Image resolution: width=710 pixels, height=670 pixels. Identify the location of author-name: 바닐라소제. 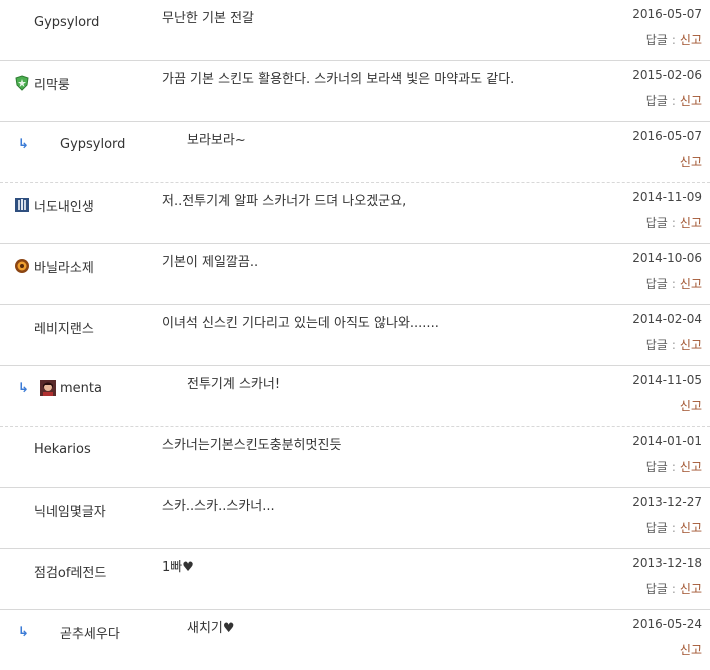
(64, 266).